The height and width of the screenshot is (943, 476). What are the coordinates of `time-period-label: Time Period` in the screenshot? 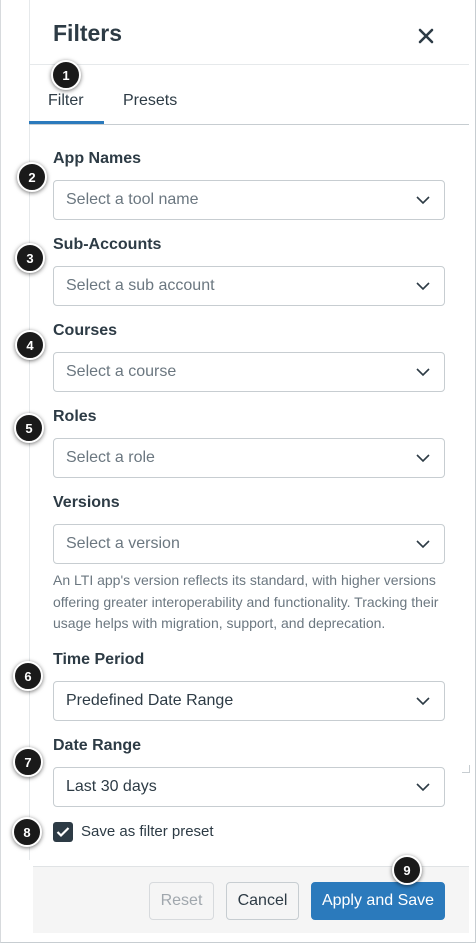 It's located at (99, 659).